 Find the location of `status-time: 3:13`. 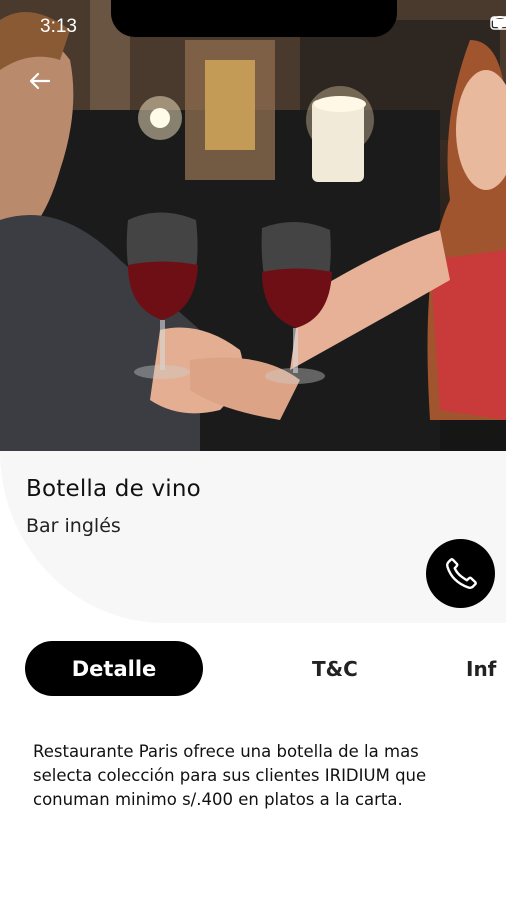

status-time: 3:13 is located at coordinates (58, 26).